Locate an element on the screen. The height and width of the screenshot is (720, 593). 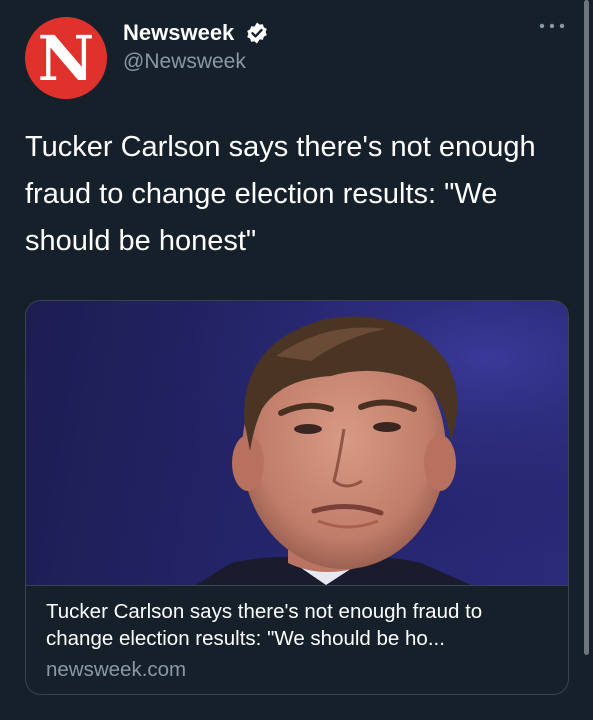
avatar-logo-letter: N is located at coordinates (66, 58).